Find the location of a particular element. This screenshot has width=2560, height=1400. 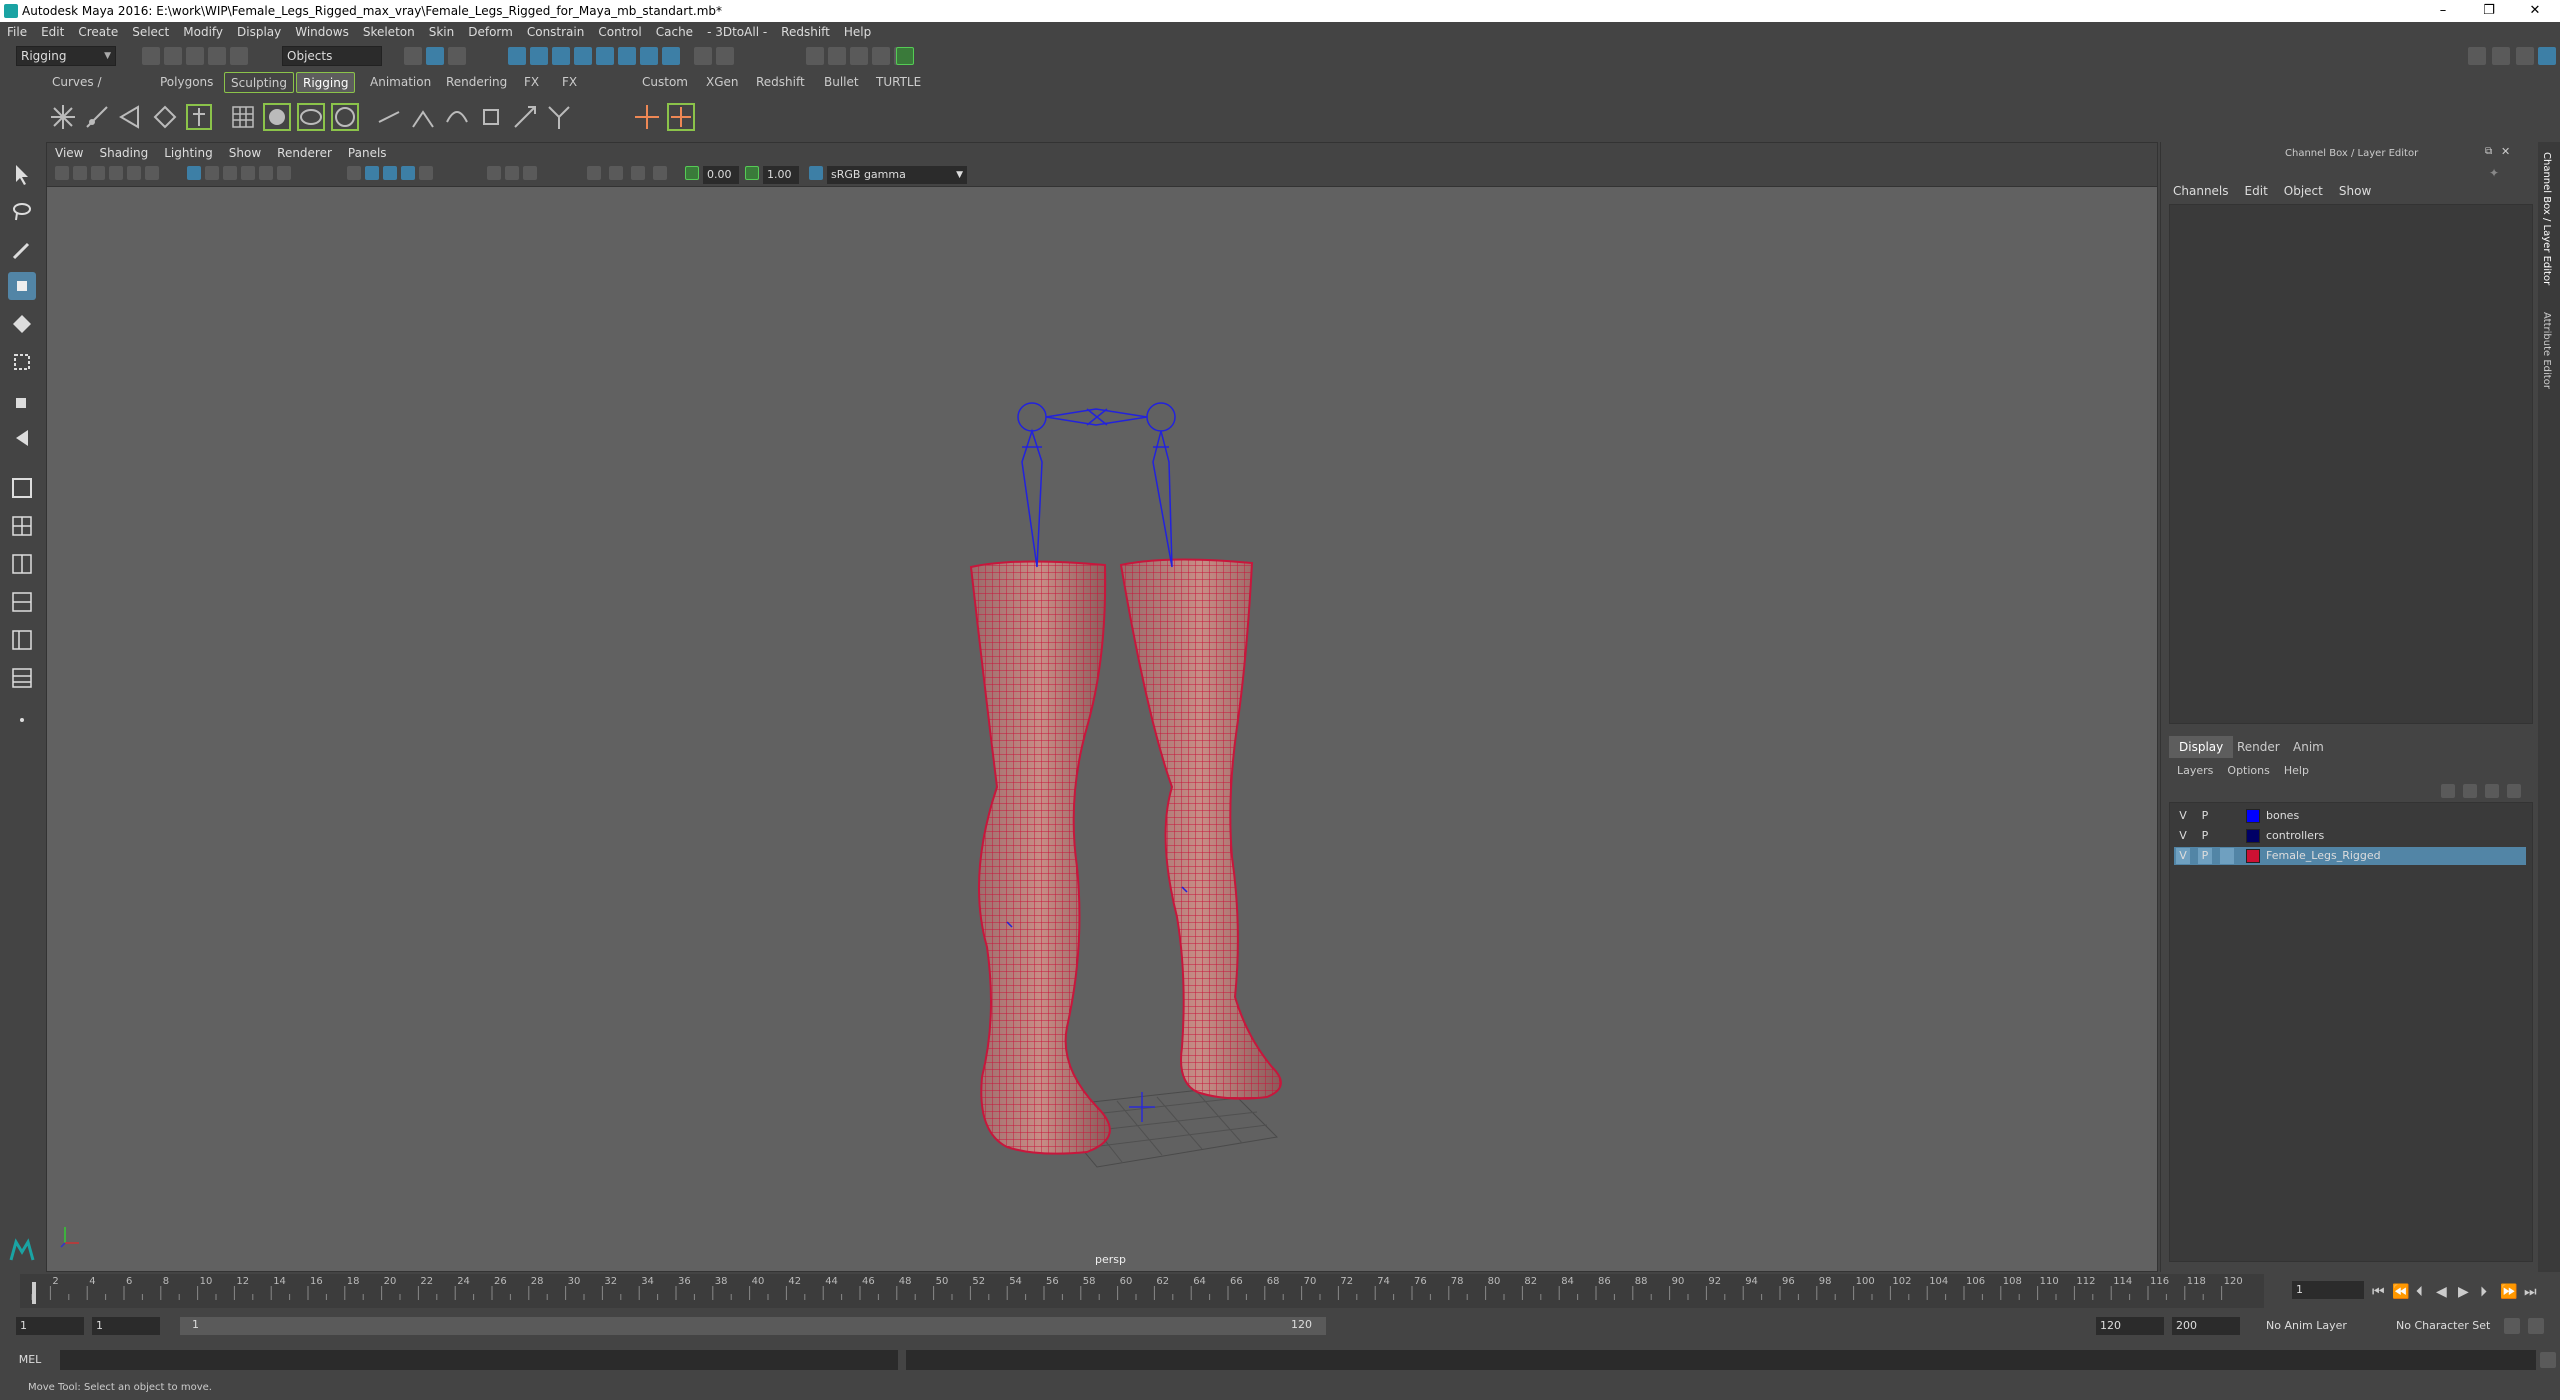

pin-icon: ✦ is located at coordinates (2494, 173).